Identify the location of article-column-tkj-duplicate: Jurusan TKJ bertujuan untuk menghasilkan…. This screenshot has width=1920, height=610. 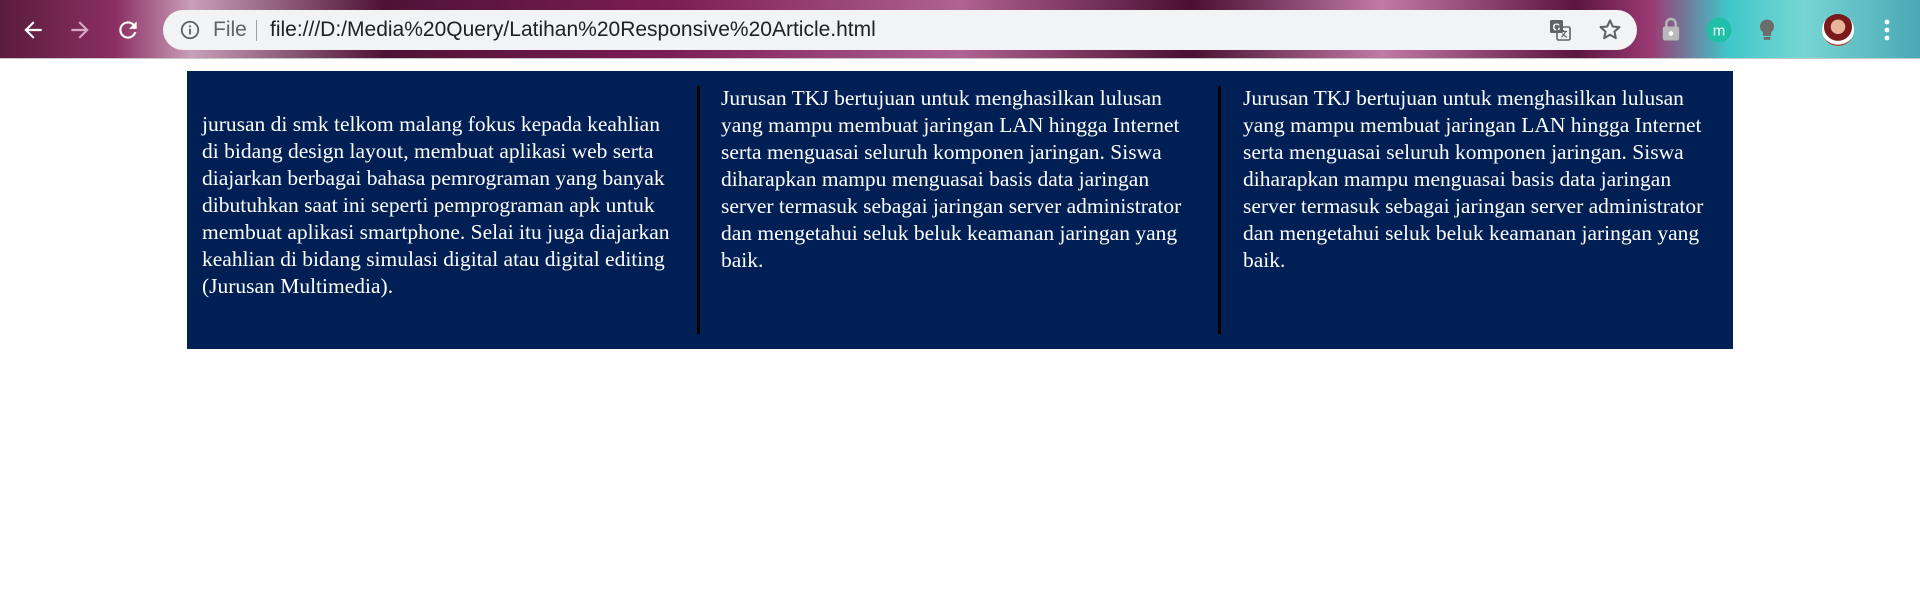
(1473, 179).